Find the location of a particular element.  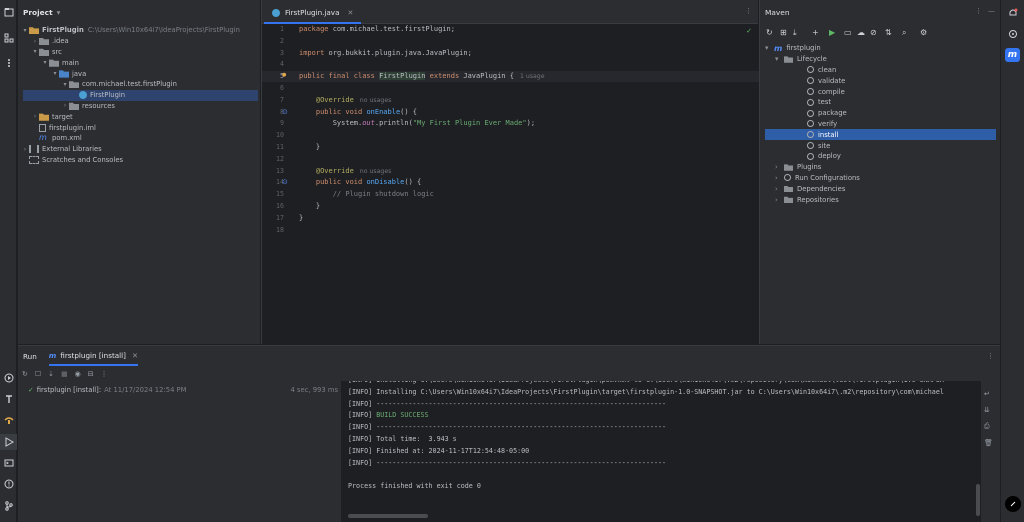

maven-tree-item: › Plugins is located at coordinates (798, 167).